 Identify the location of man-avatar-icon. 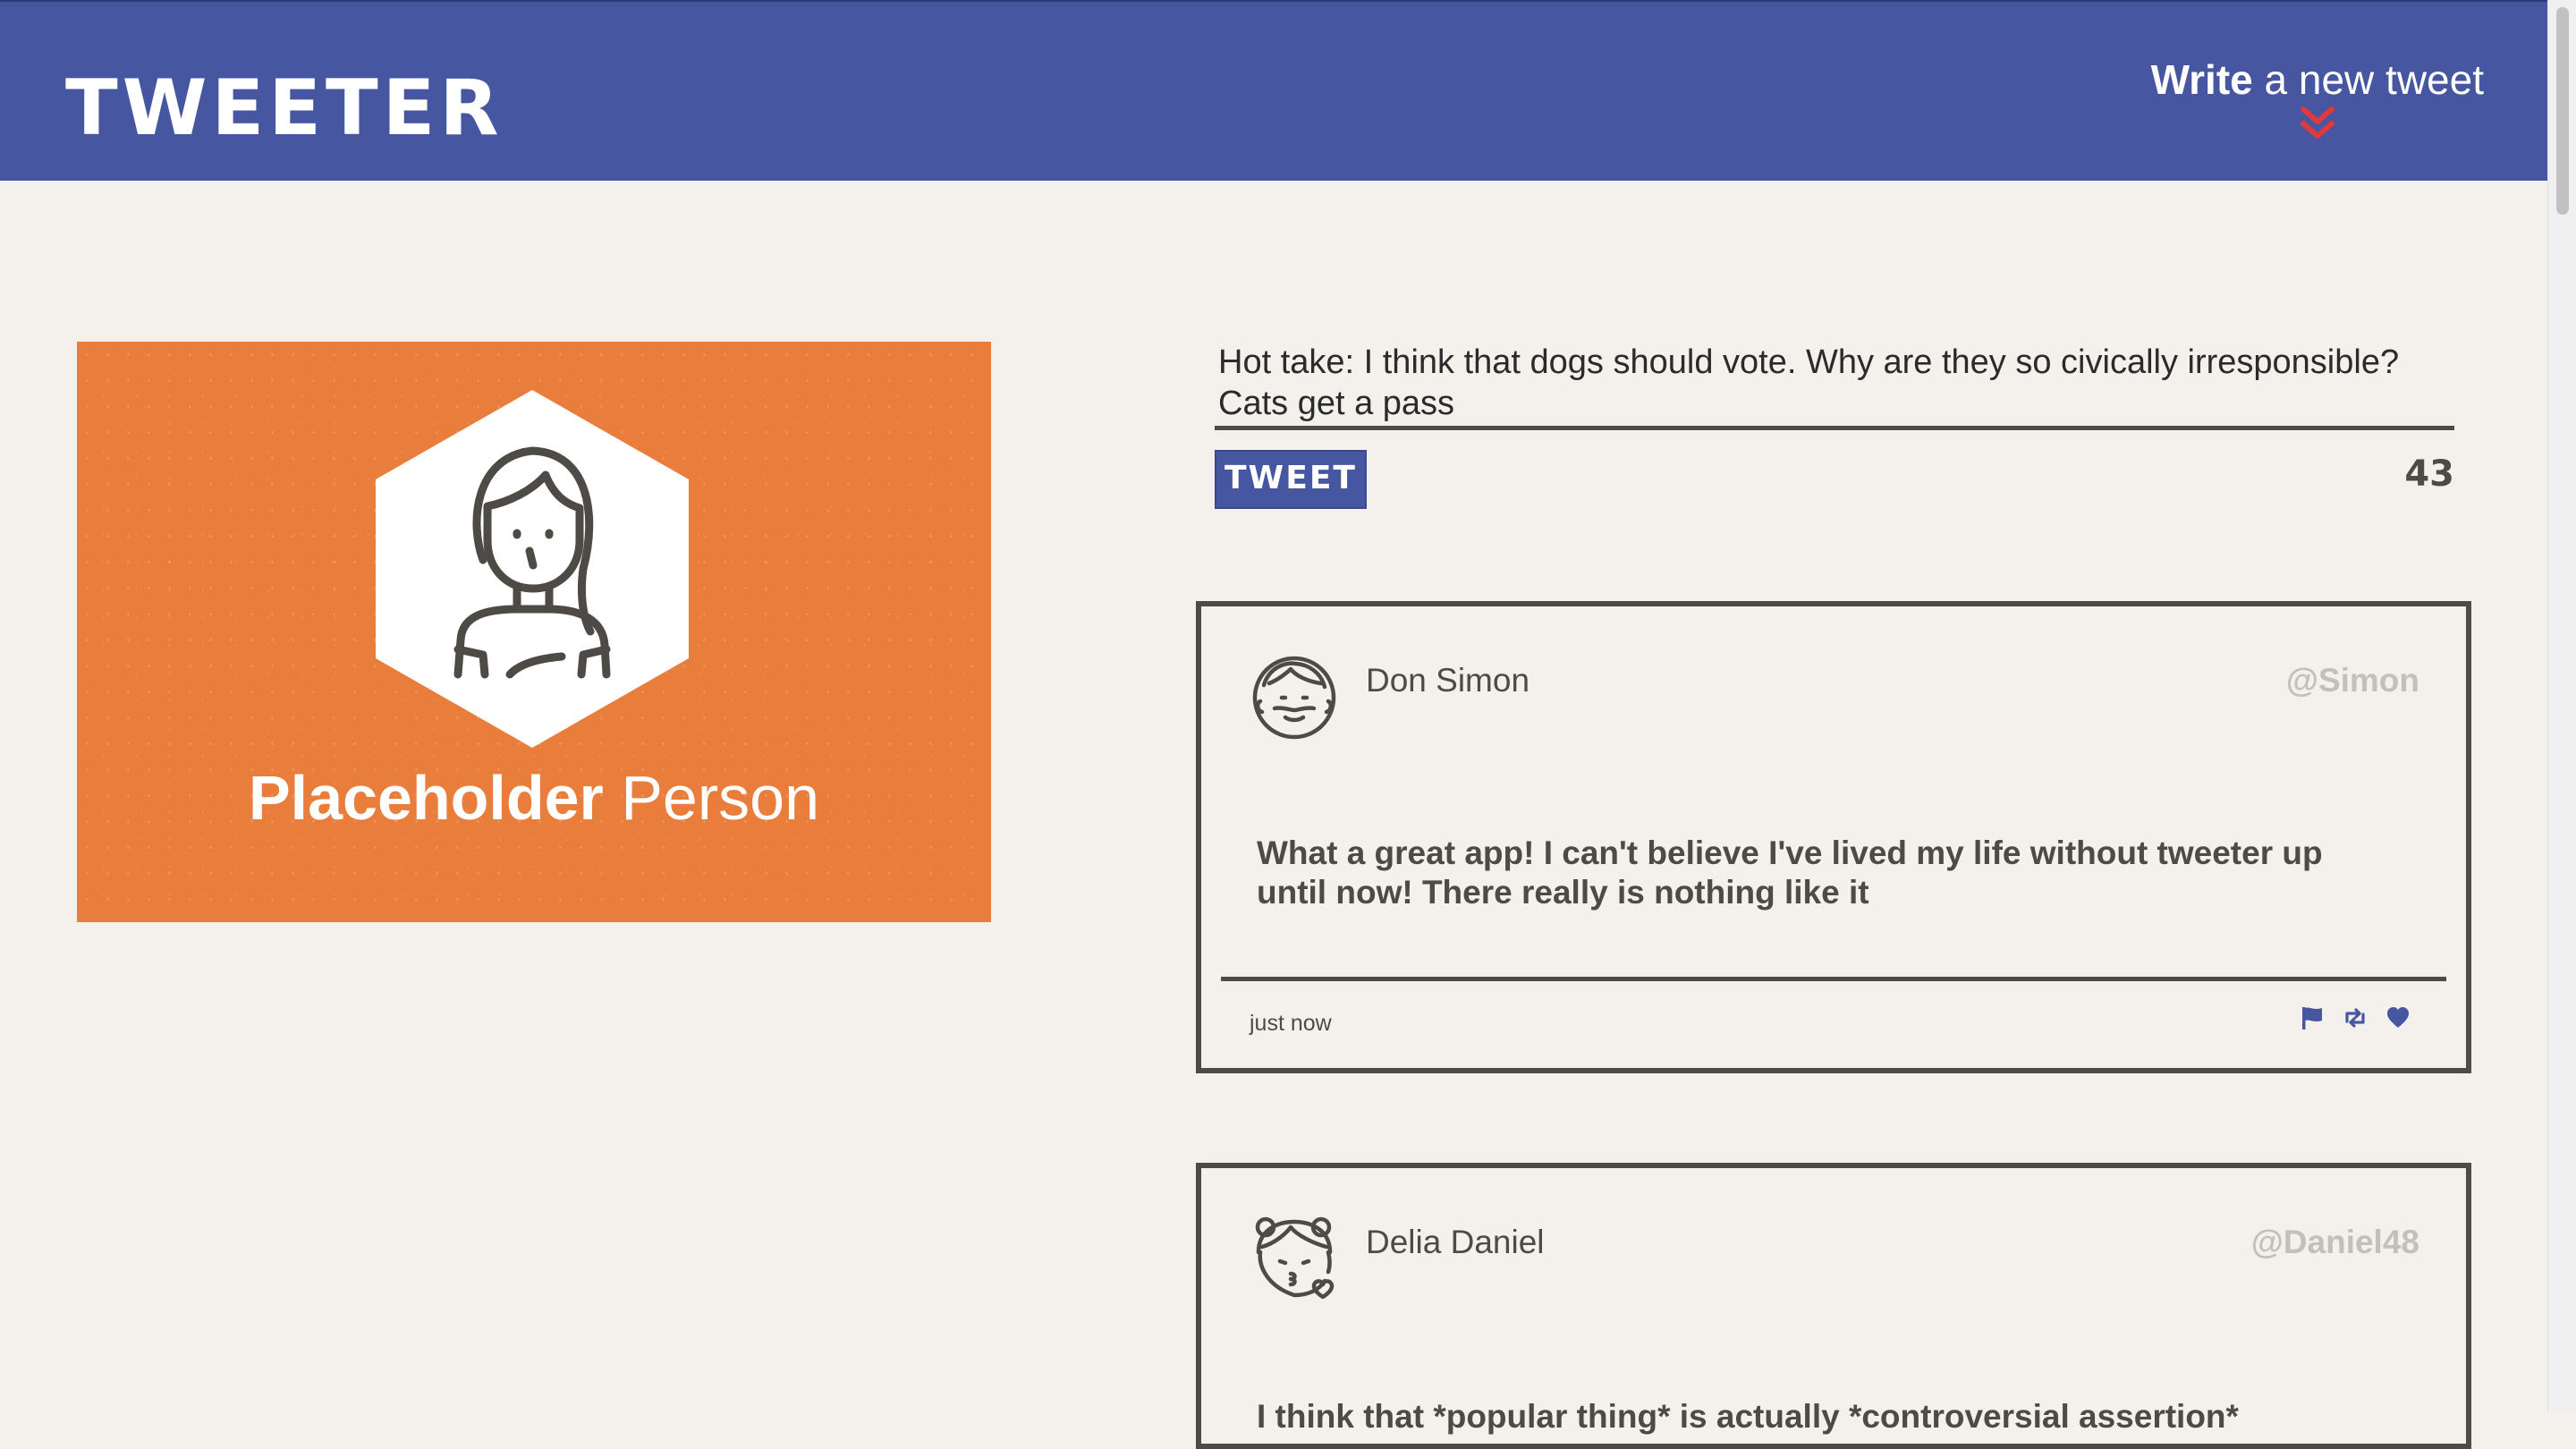
(1294, 698).